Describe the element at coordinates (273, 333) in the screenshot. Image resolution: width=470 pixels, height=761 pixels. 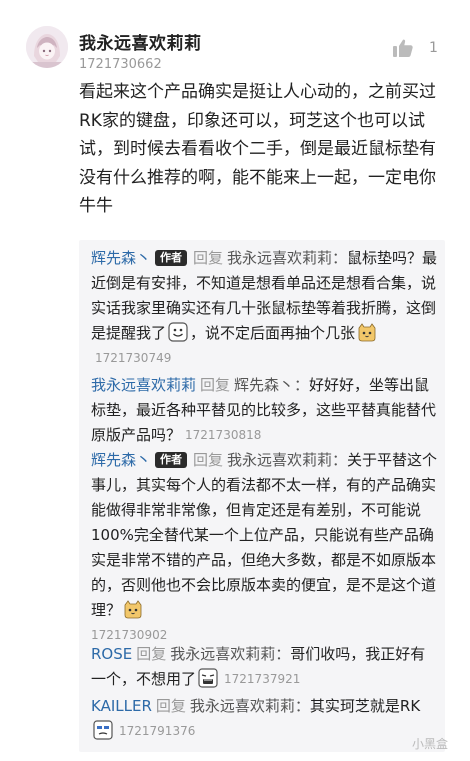
I see `reply-text-continued: ，说不定后面再抽个几张` at that location.